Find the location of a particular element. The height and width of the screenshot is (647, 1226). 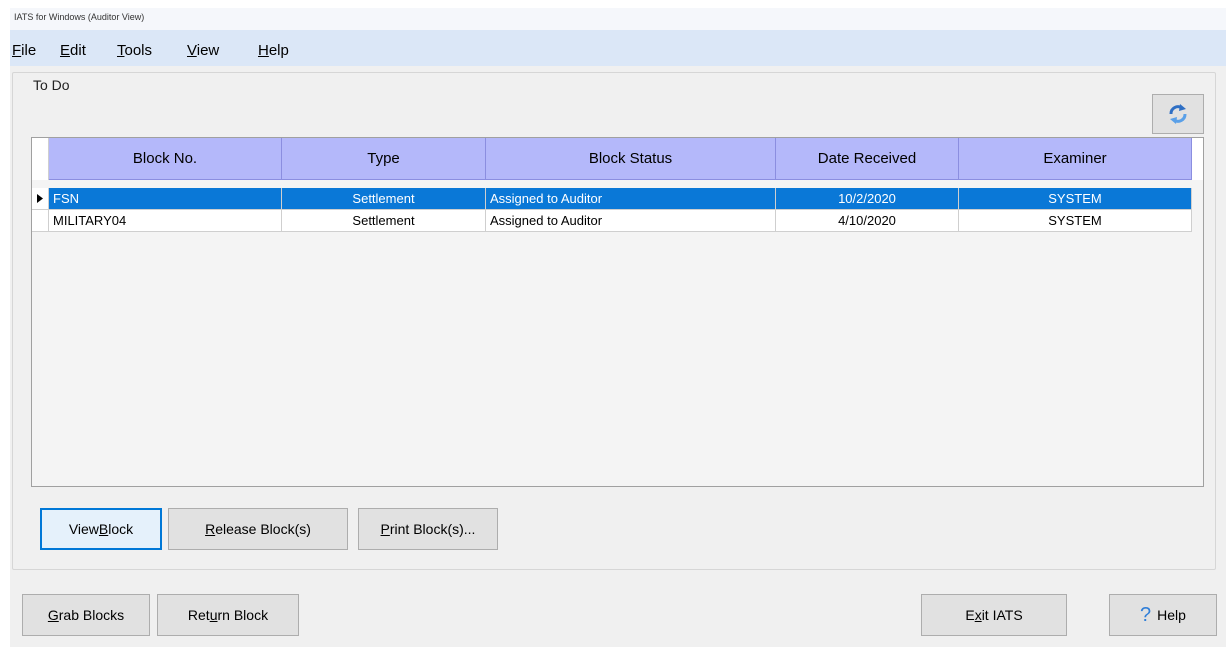

row-header-corner is located at coordinates (40, 159).